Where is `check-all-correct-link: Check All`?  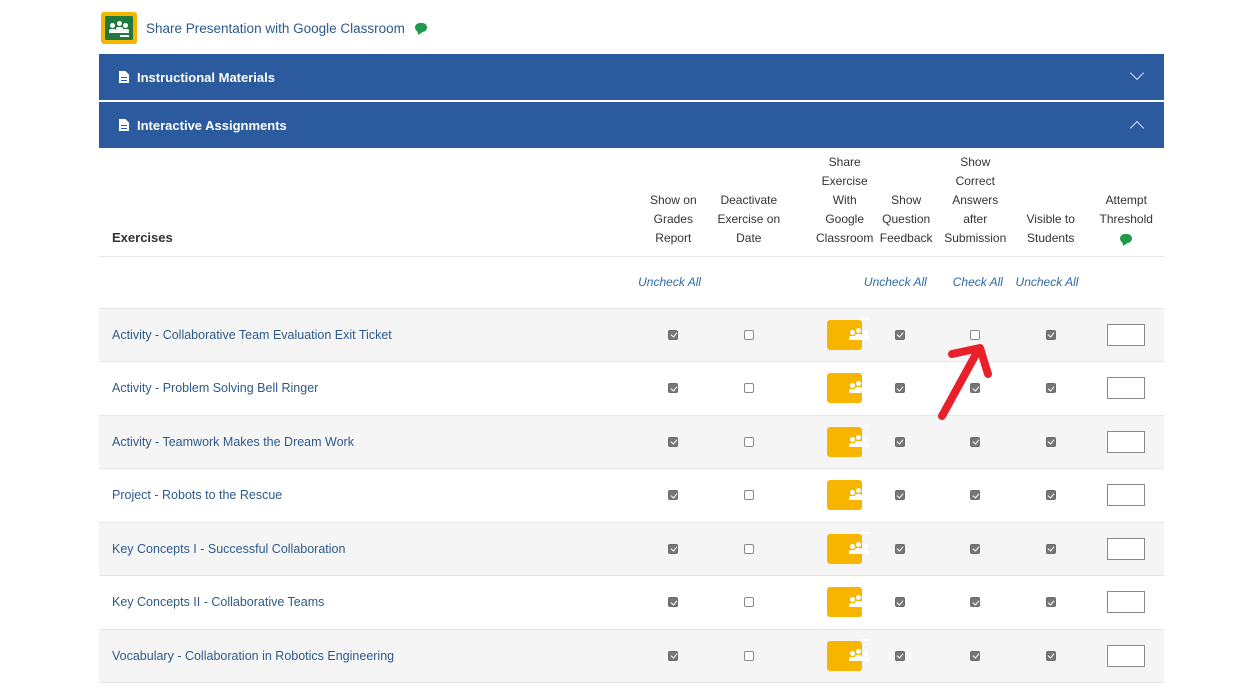
check-all-correct-link: Check All is located at coordinates (975, 282).